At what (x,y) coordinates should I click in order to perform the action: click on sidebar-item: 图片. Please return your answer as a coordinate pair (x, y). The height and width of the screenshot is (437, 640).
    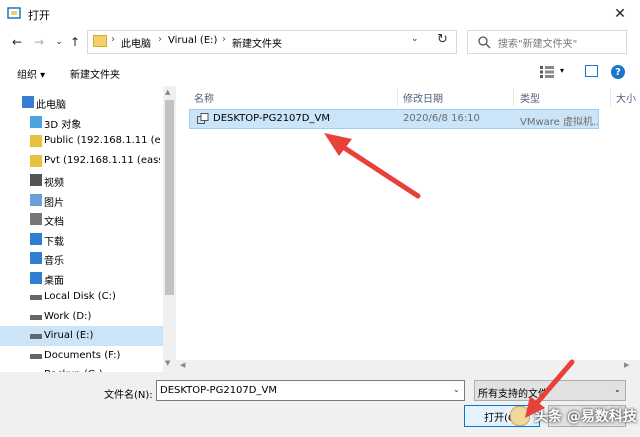
    Looking at the image, I should click on (81, 200).